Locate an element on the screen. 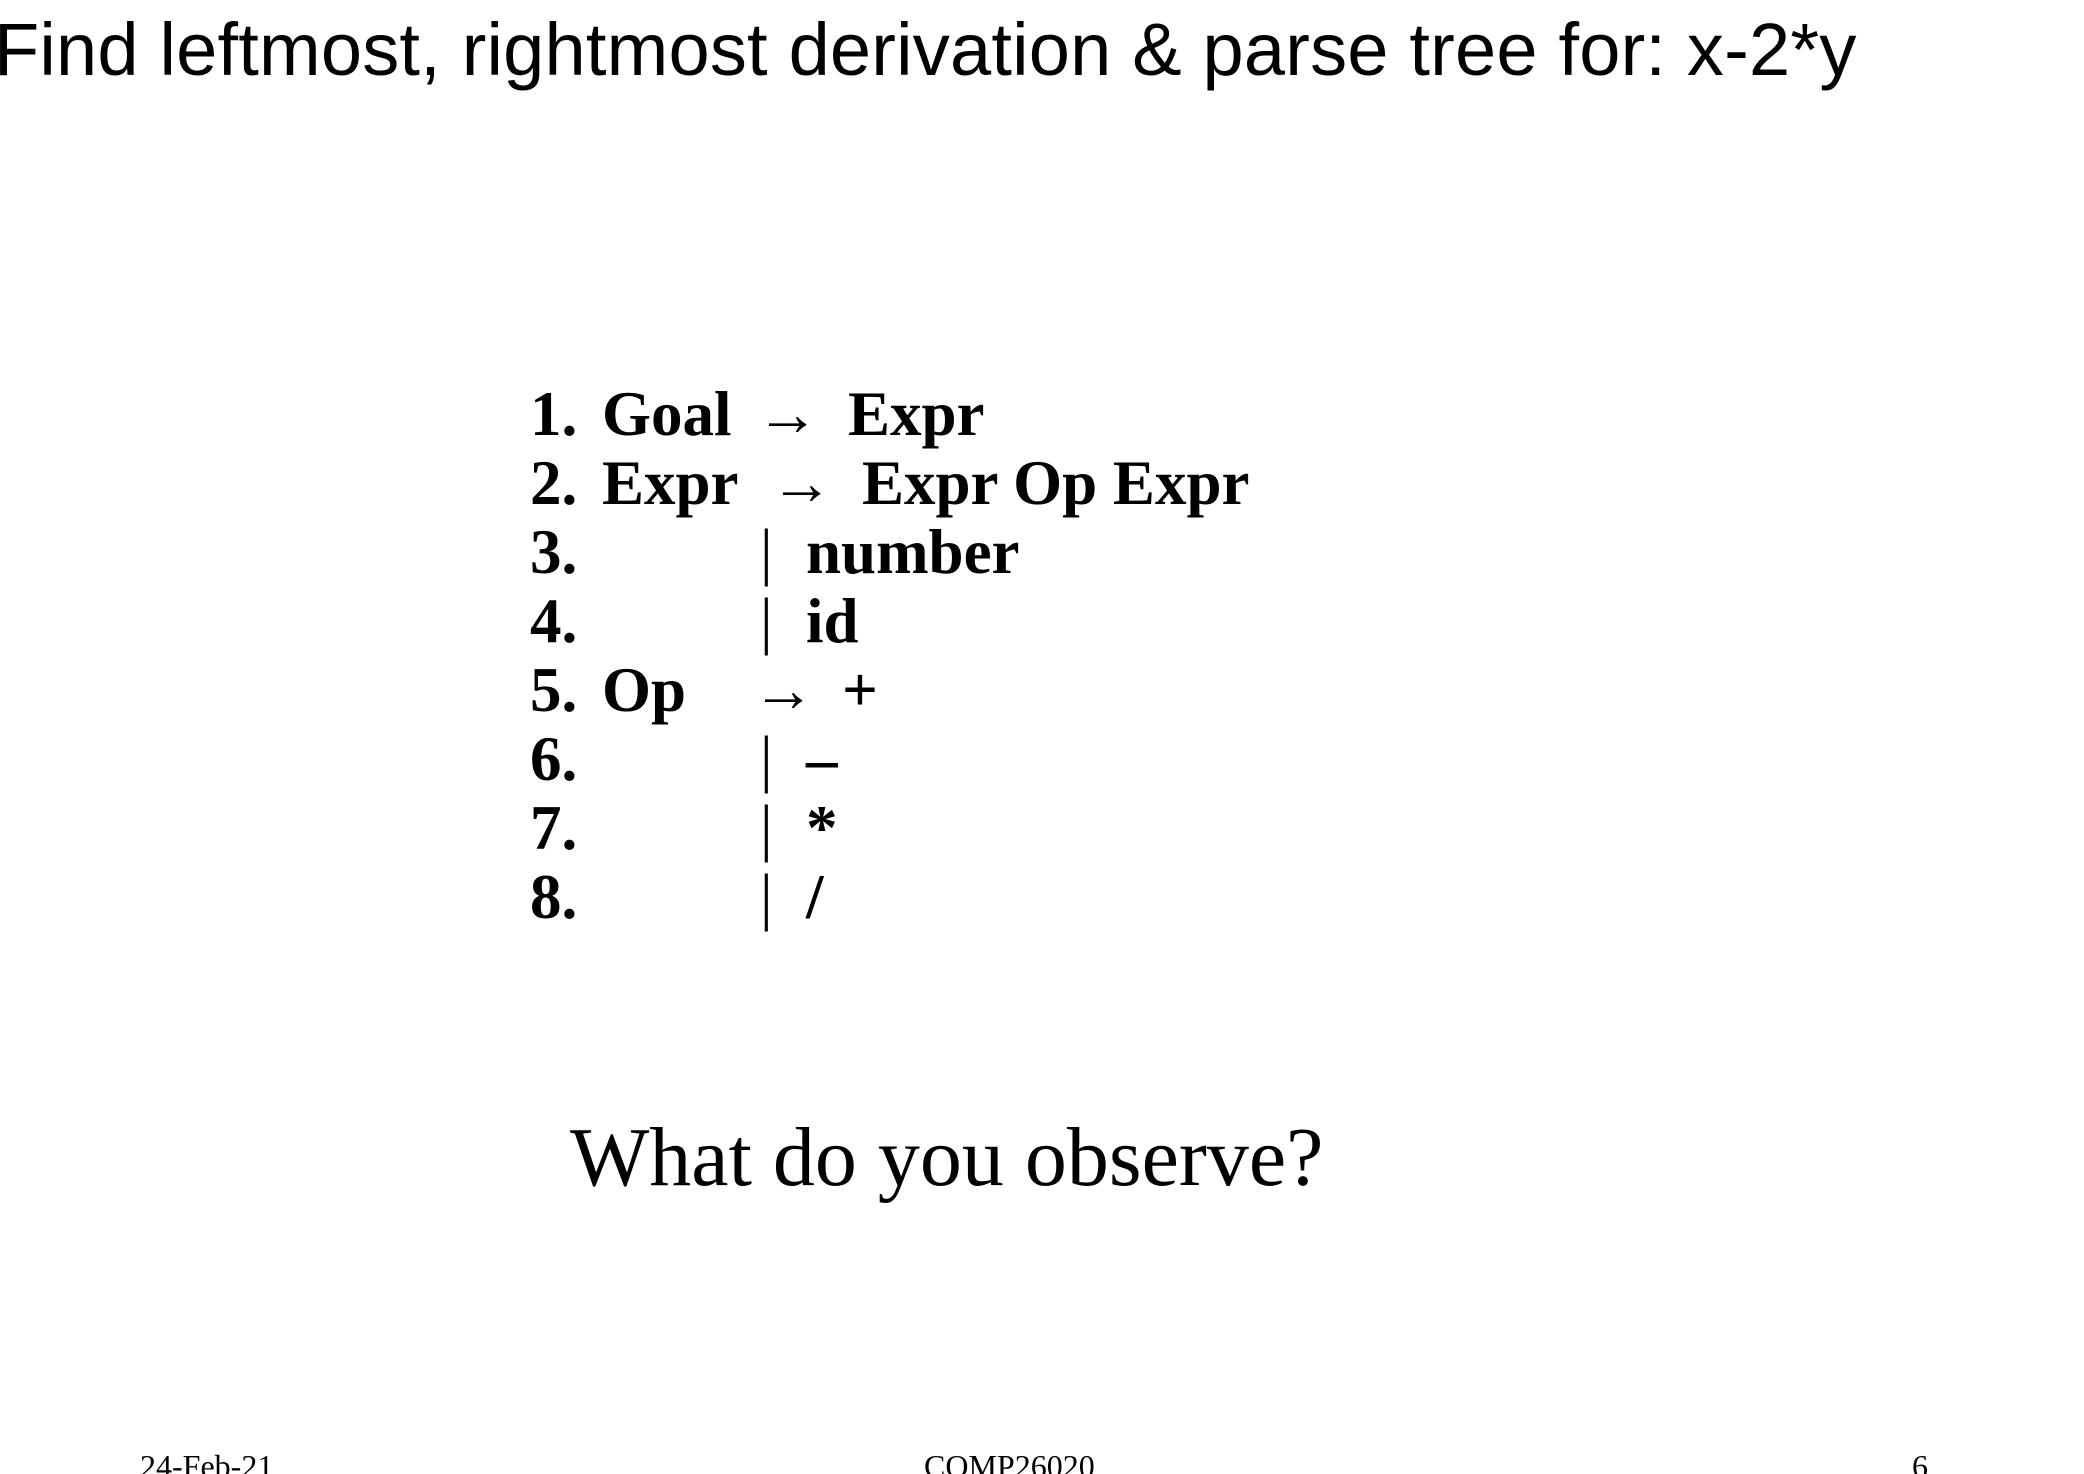 The width and height of the screenshot is (2084, 1474). rule-rhs: Expr is located at coordinates (916, 414).